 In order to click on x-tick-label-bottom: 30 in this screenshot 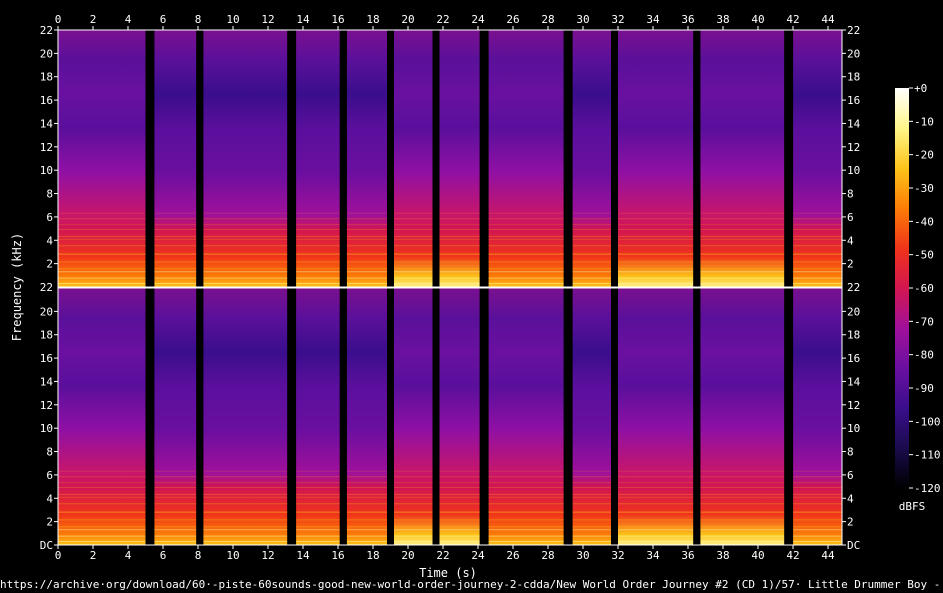, I will do `click(582, 555)`.